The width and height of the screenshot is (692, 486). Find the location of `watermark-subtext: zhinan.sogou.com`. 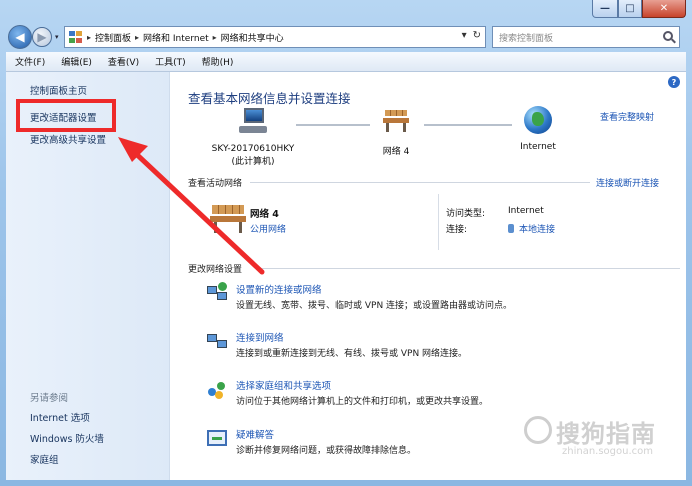

watermark-subtext: zhinan.sogou.com is located at coordinates (608, 451).